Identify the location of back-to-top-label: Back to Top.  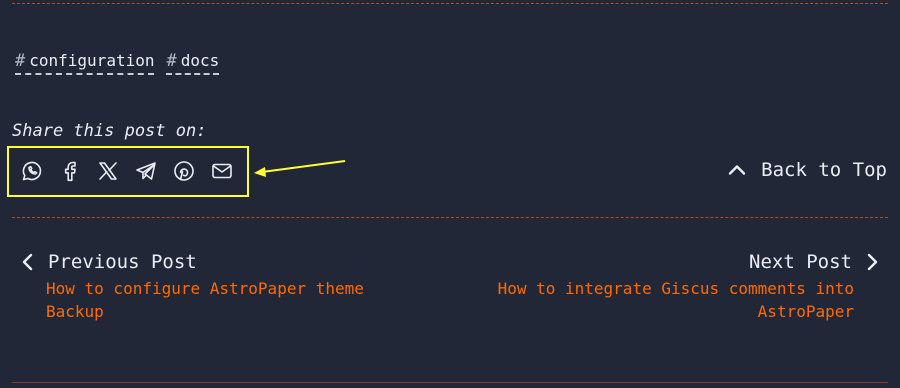
(824, 170).